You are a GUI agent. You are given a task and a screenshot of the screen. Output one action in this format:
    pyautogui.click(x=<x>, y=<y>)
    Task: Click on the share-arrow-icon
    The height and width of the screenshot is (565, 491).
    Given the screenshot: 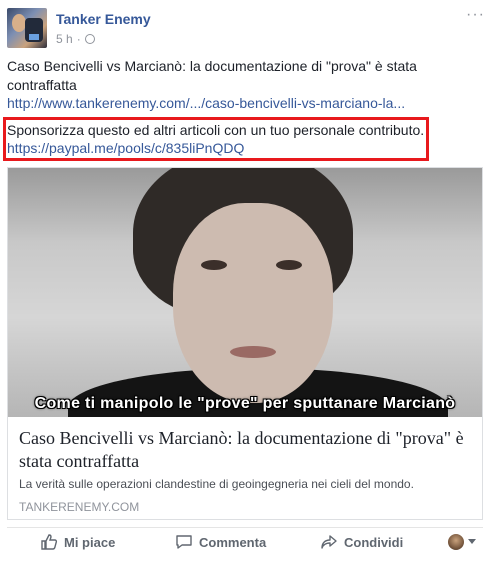 What is the action you would take?
    pyautogui.click(x=329, y=542)
    